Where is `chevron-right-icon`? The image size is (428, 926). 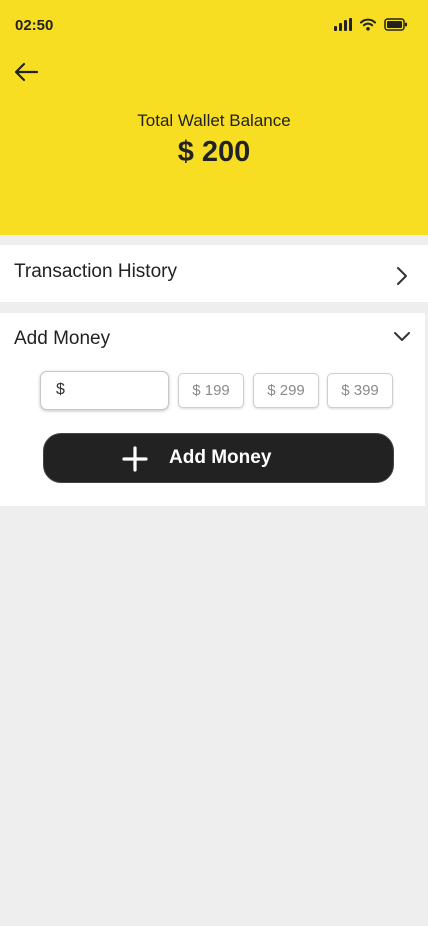
chevron-right-icon is located at coordinates (402, 276).